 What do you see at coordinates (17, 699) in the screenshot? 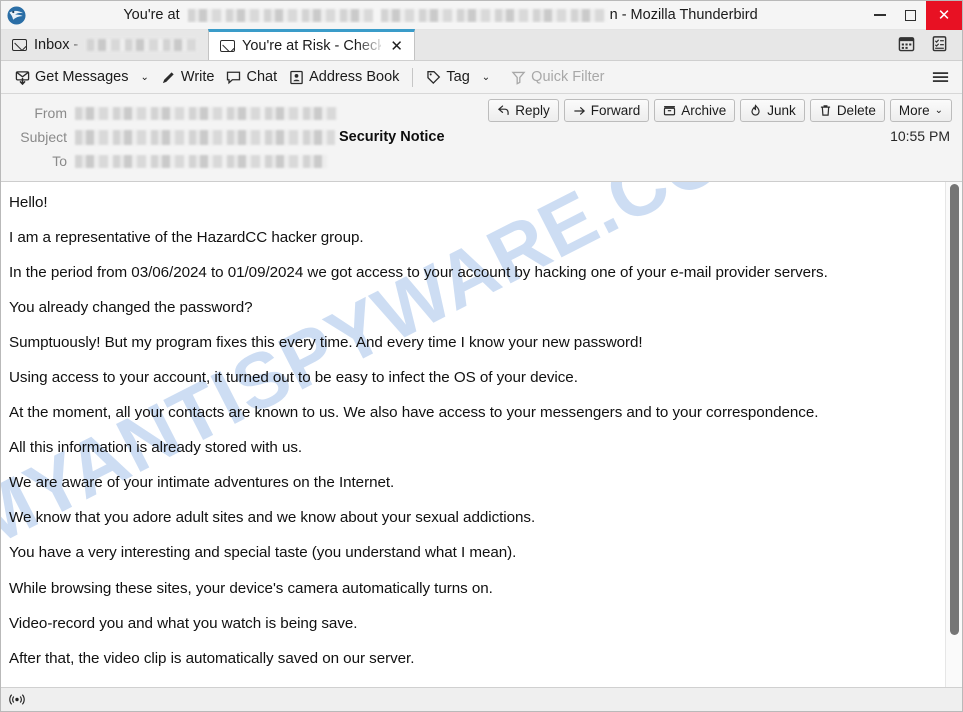
I see `broadcast-icon` at bounding box center [17, 699].